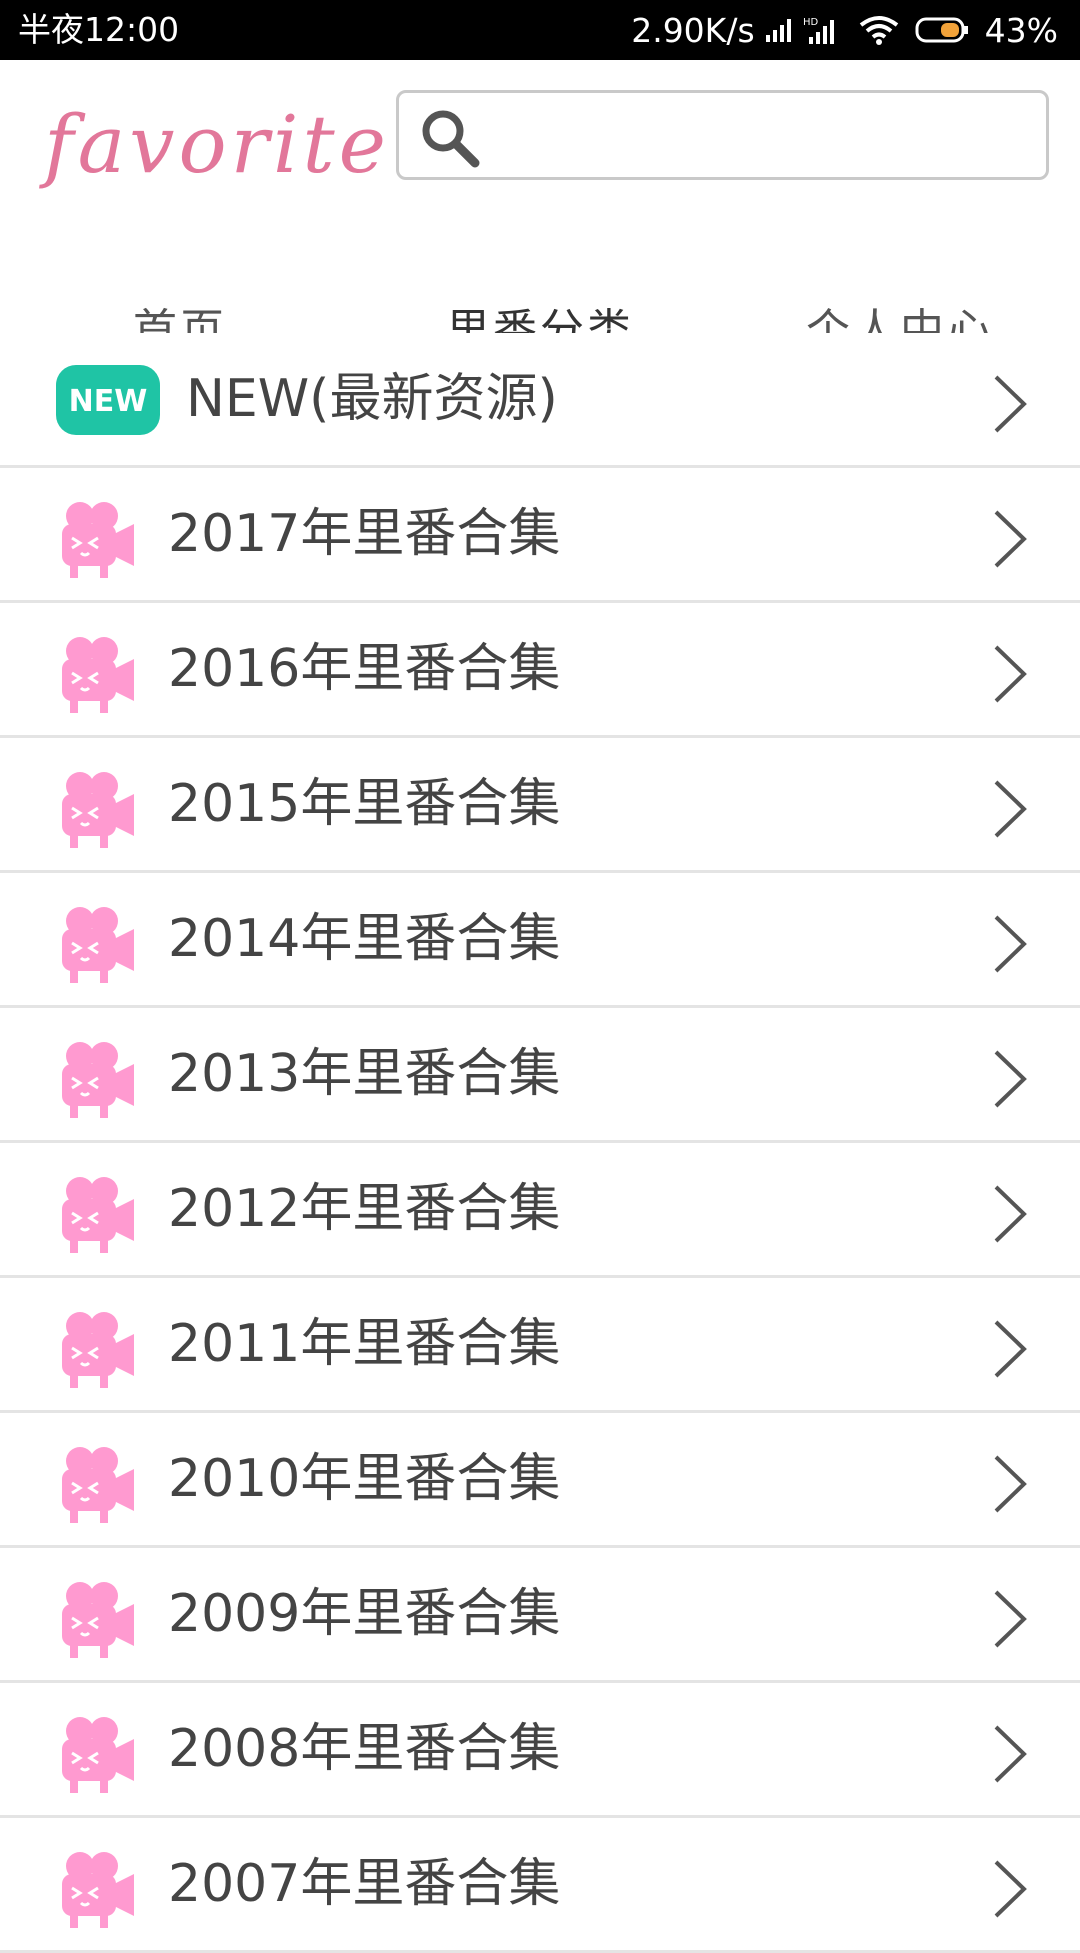  I want to click on hd-signal-icon: HD, so click(818, 30).